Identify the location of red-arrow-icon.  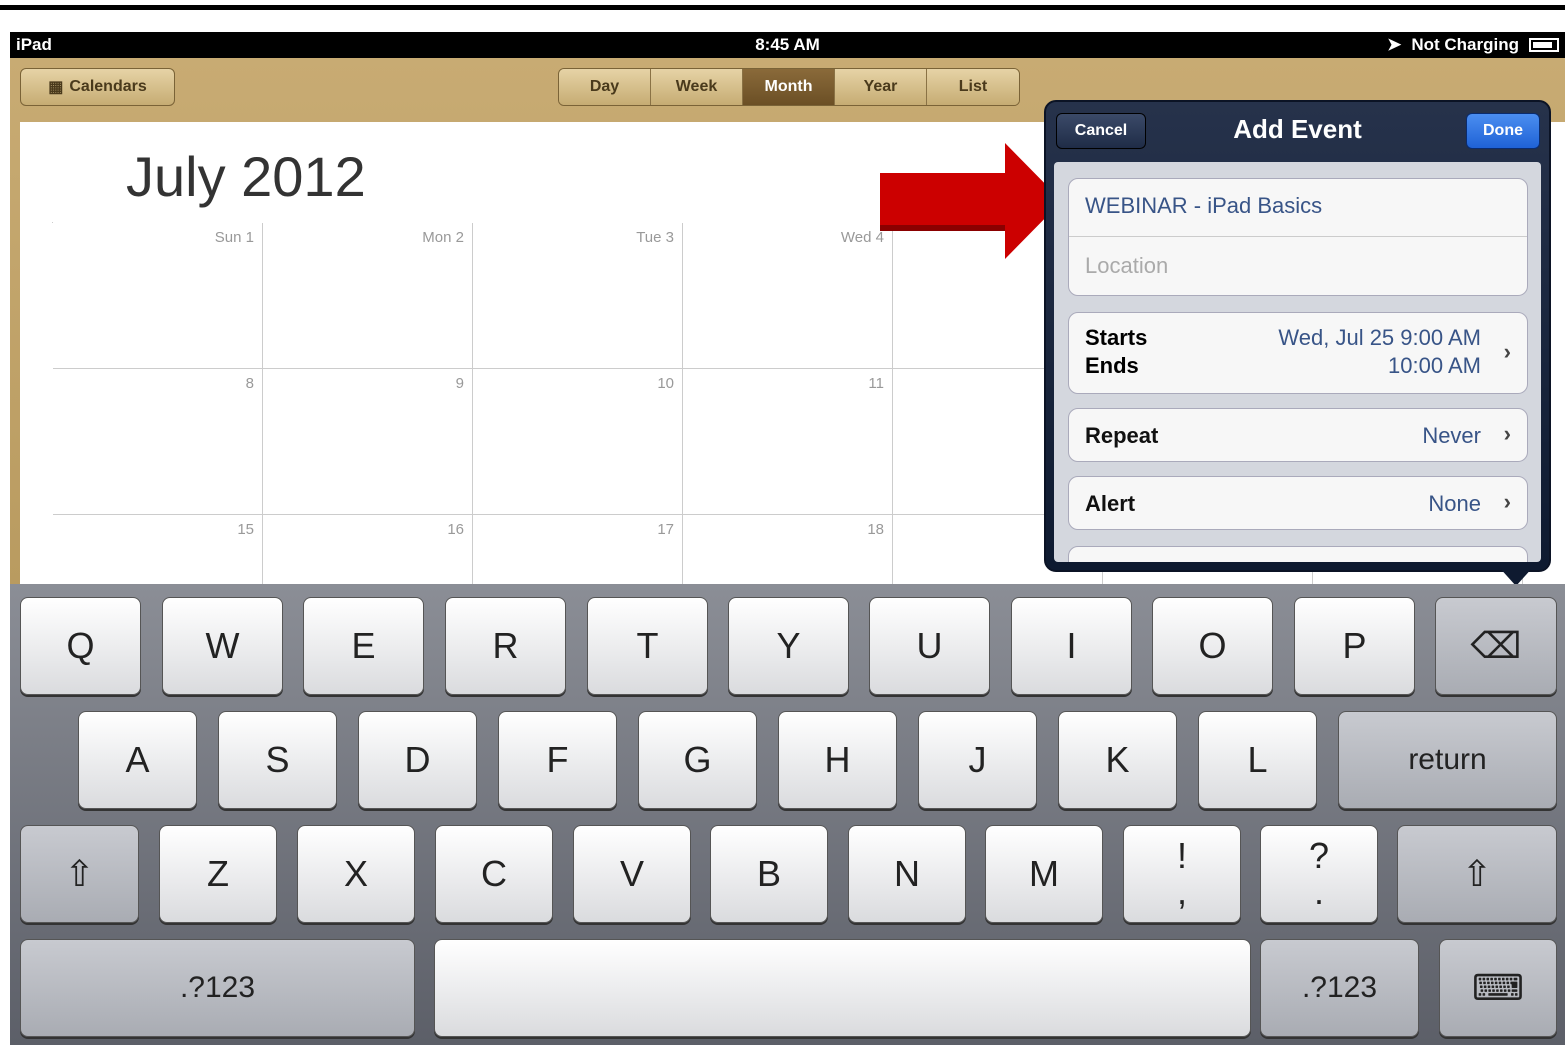
(971, 201).